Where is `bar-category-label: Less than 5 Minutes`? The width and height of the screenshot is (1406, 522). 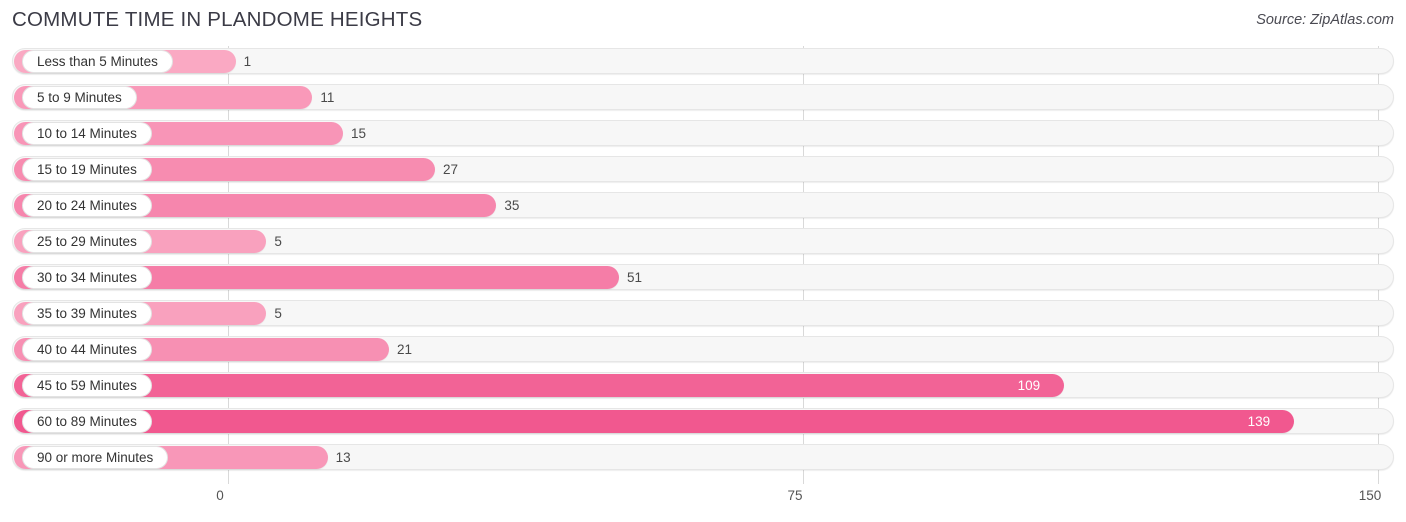 bar-category-label: Less than 5 Minutes is located at coordinates (97, 61).